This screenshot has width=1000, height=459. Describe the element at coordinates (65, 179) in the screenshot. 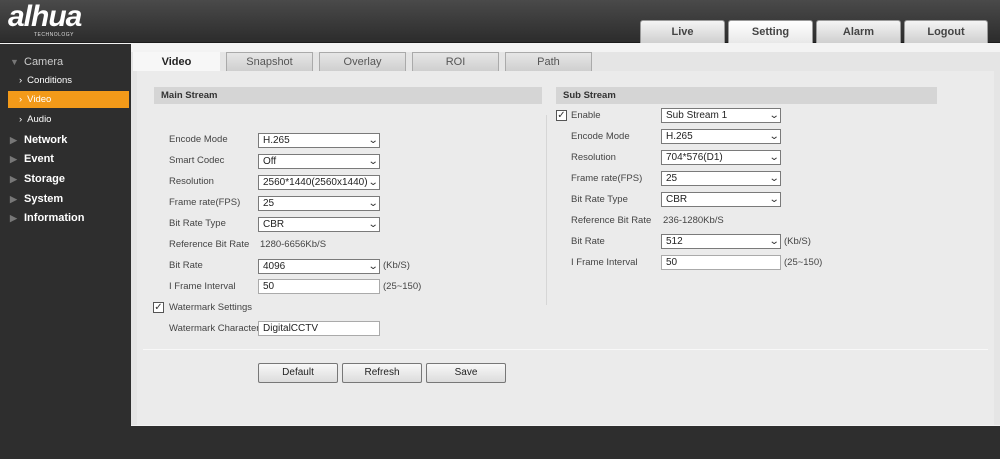

I see `sidebar-item-storage: ▶ Storage` at that location.